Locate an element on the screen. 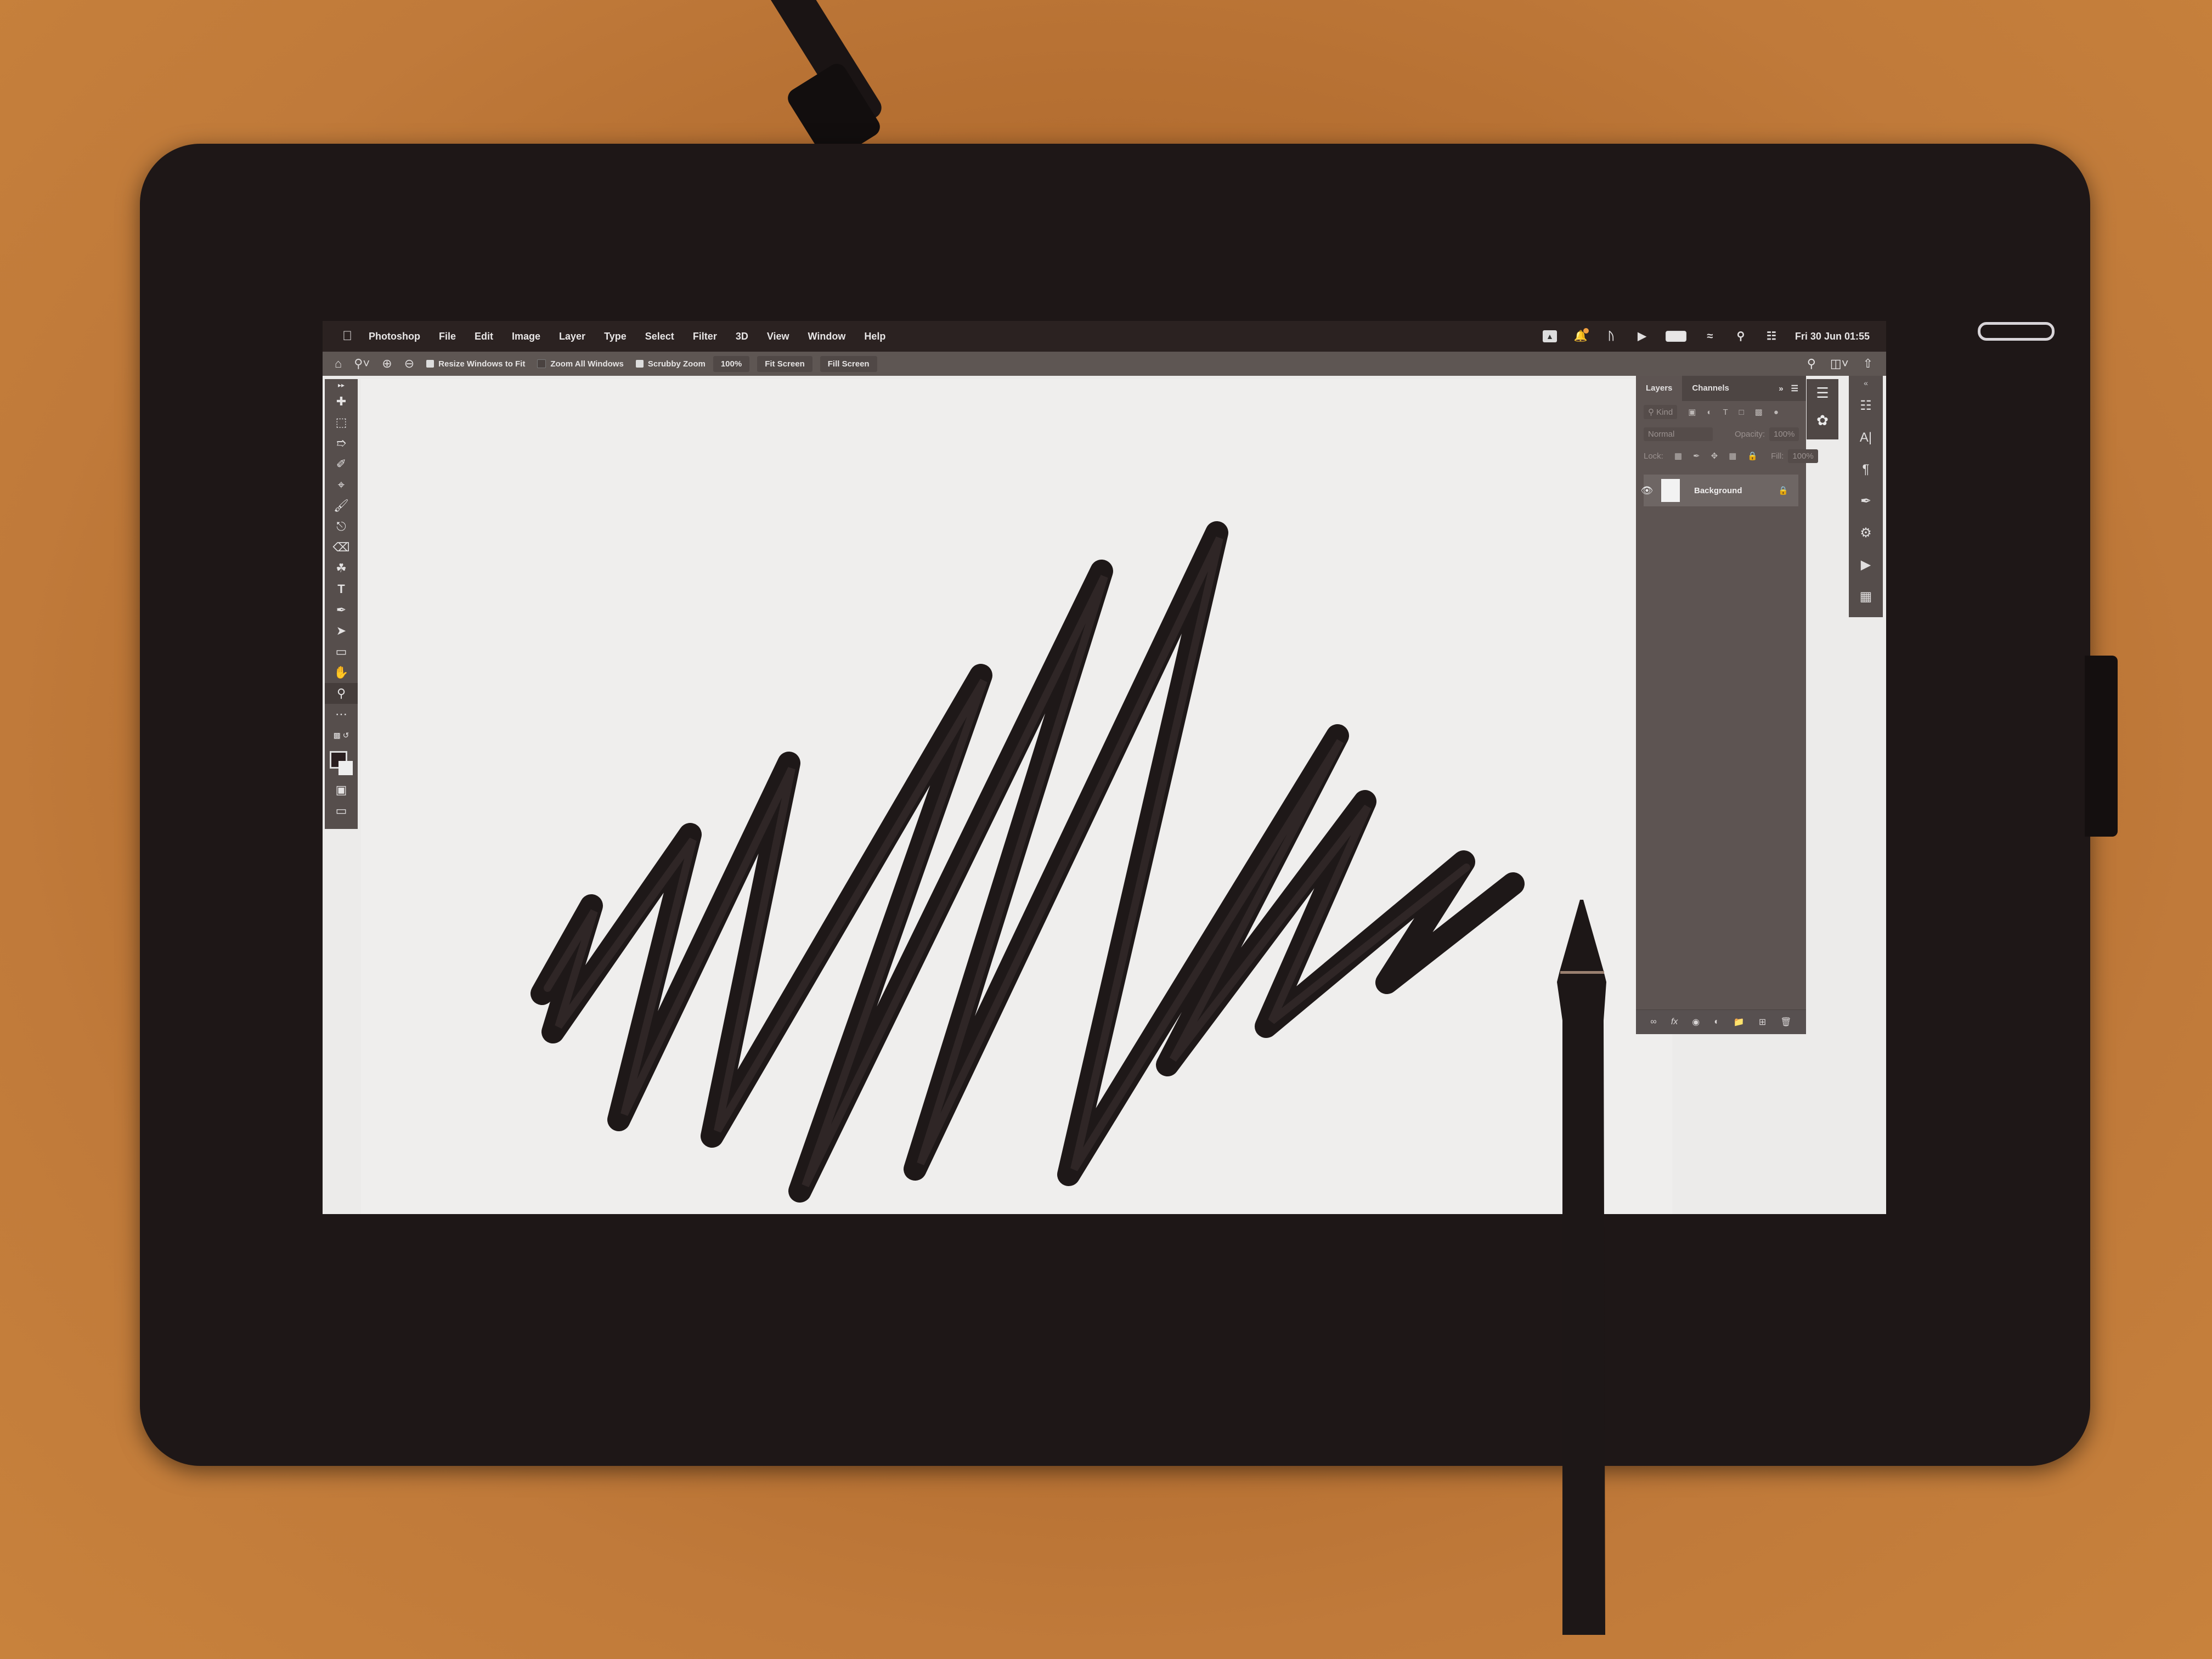 The height and width of the screenshot is (1659, 2212). collapse-dock-icon: « is located at coordinates (1866, 383).